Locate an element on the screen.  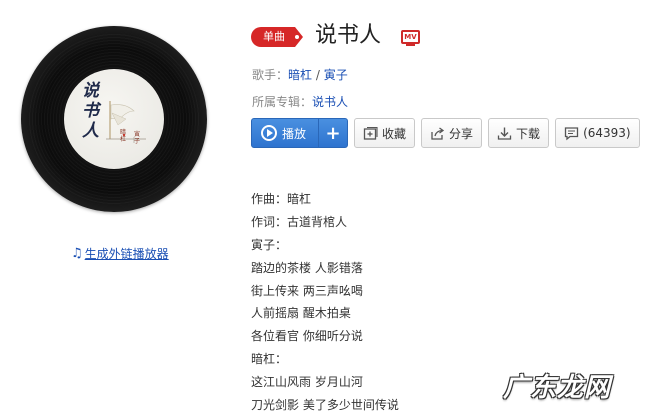
share-icon is located at coordinates (438, 133).